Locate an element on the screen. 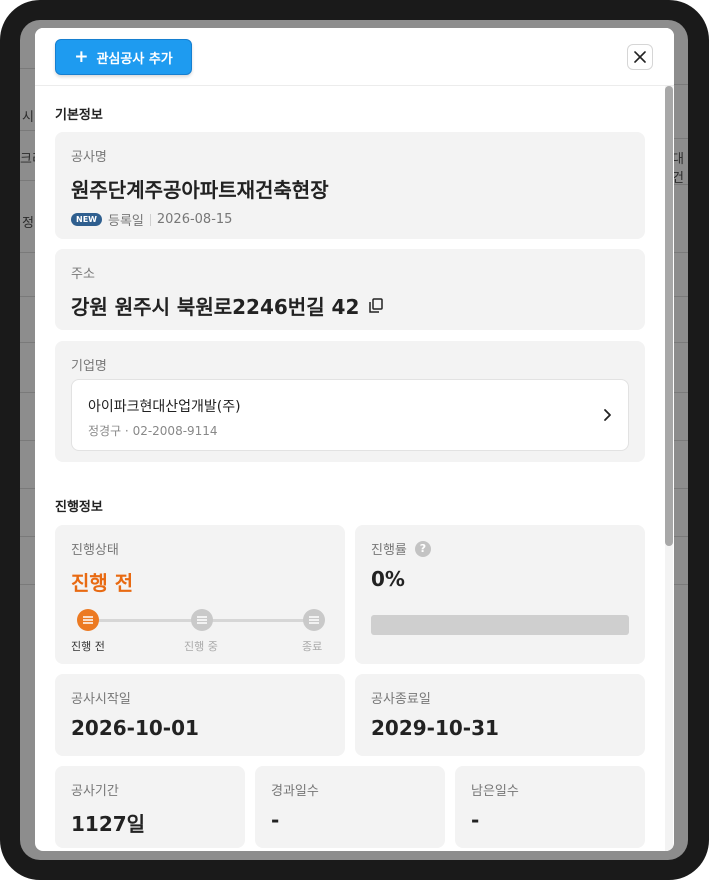 The image size is (709, 880). progress-info-title: 진행정보 is located at coordinates (79, 507).